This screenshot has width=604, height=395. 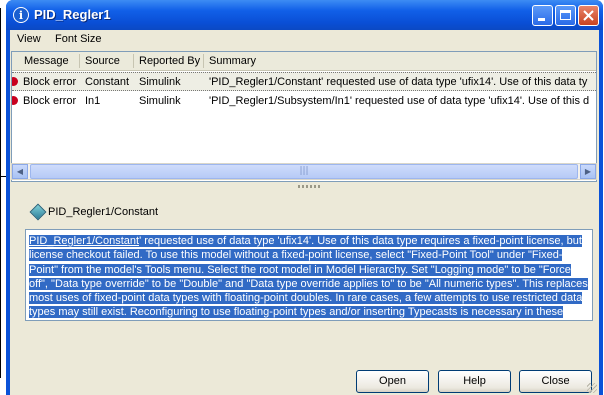 I want to click on minimize-icon, so click(x=541, y=19).